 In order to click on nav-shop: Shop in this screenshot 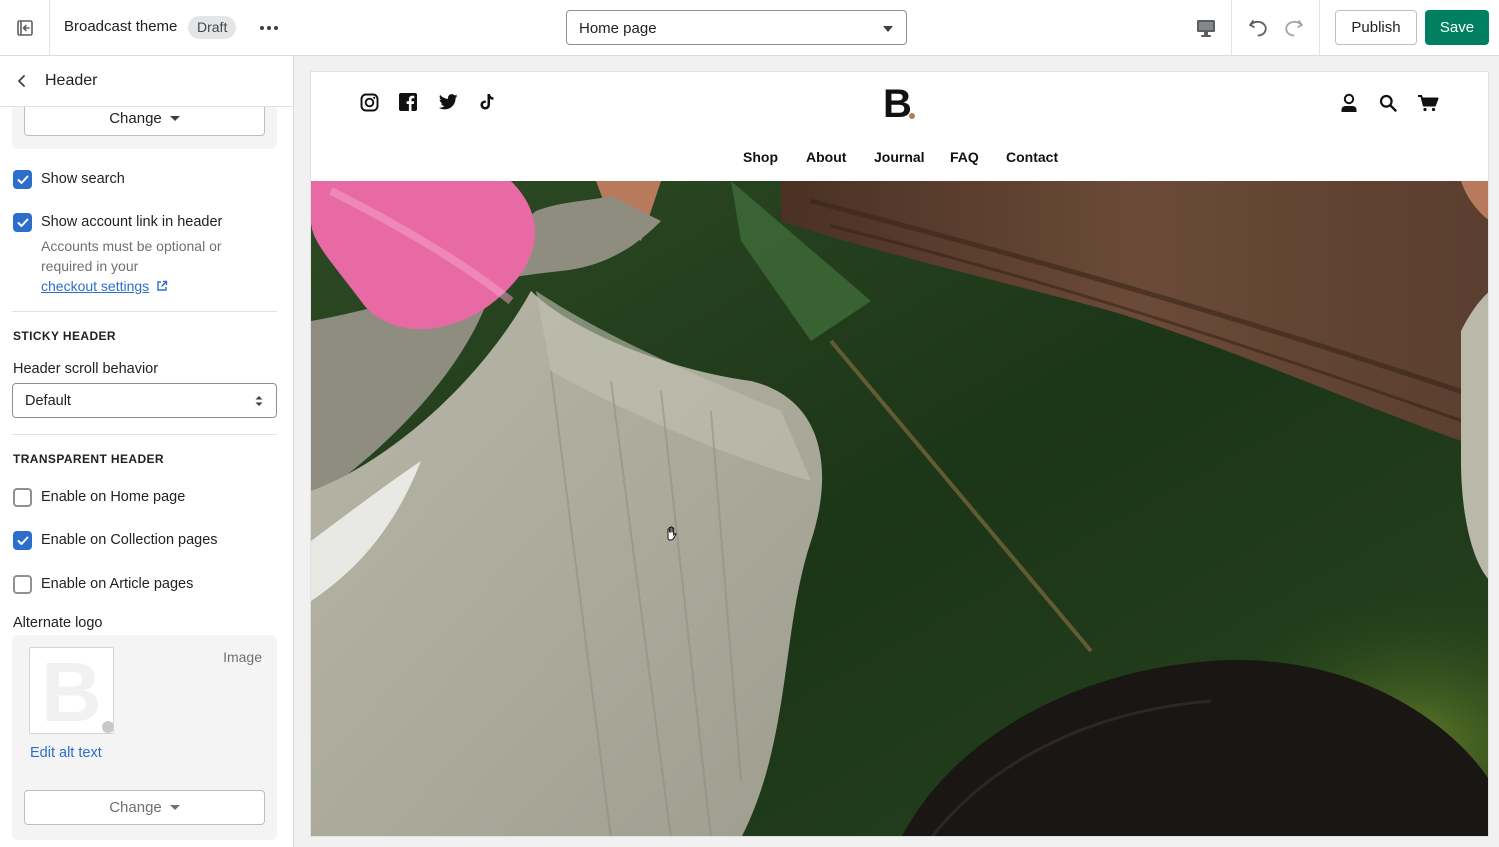, I will do `click(760, 157)`.